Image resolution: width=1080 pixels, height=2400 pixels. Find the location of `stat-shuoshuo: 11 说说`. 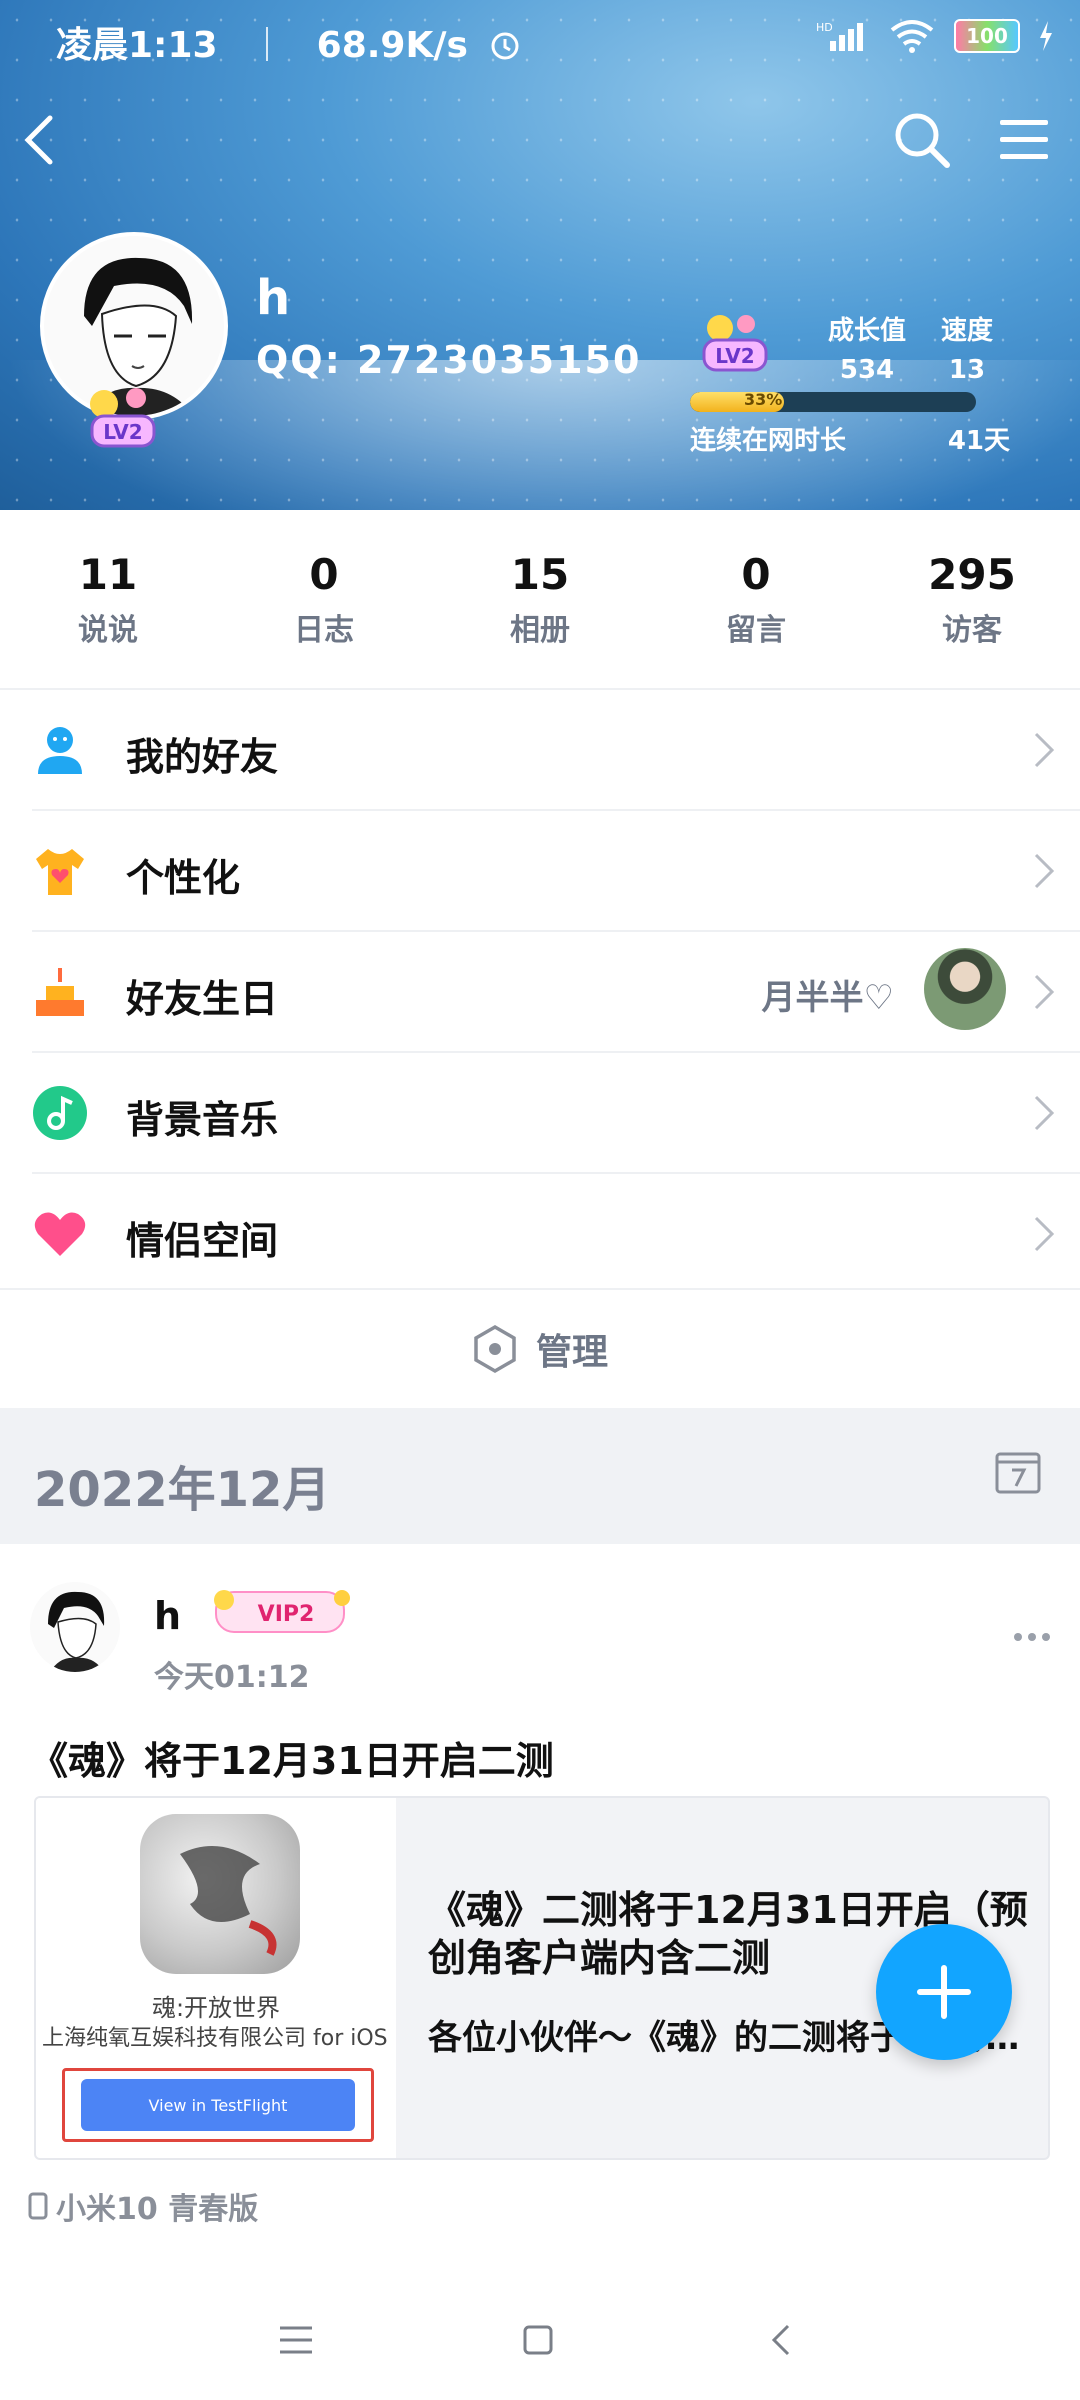

stat-shuoshuo: 11 说说 is located at coordinates (108, 599).